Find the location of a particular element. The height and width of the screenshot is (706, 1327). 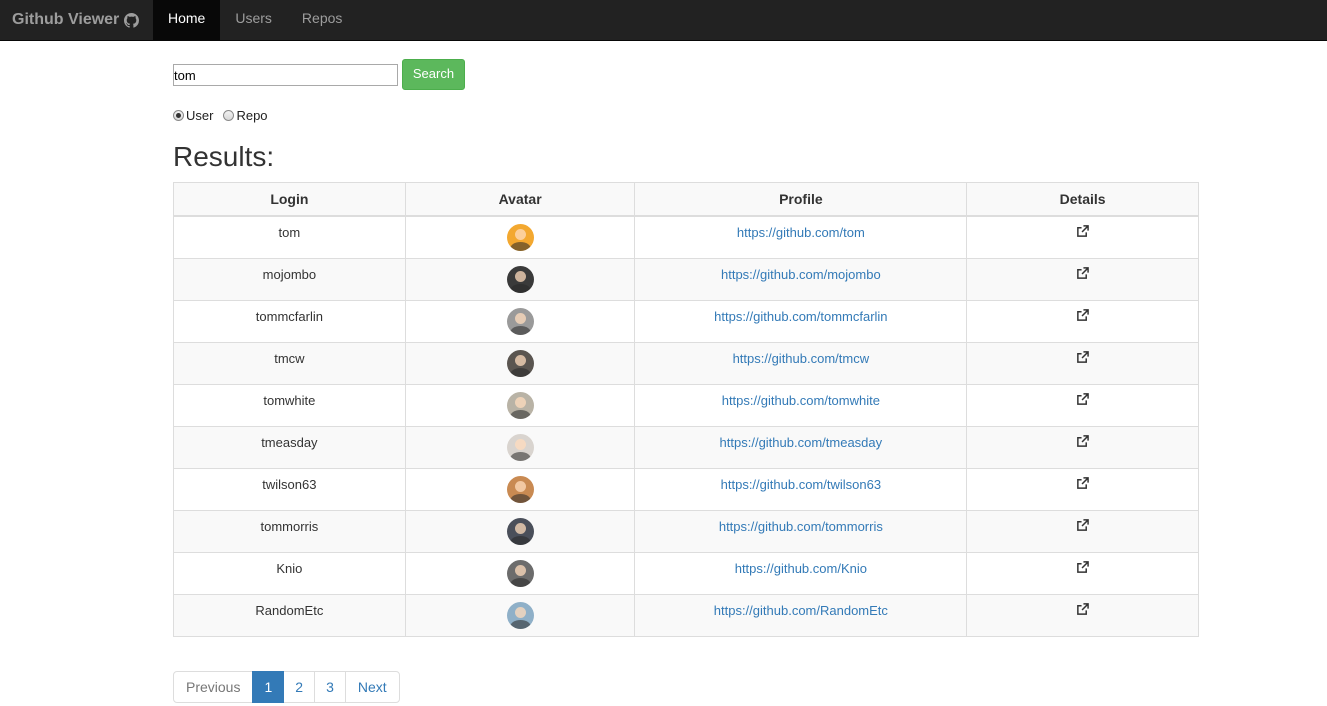

login-text: RandomEtc is located at coordinates (289, 610).